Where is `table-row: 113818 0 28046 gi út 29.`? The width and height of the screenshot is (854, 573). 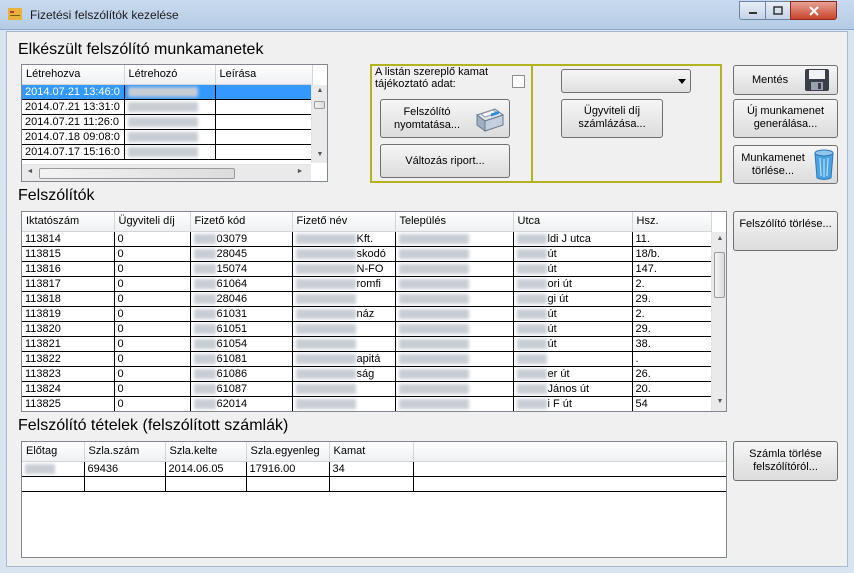 table-row: 113818 0 28046 gi út 29. is located at coordinates (367, 299).